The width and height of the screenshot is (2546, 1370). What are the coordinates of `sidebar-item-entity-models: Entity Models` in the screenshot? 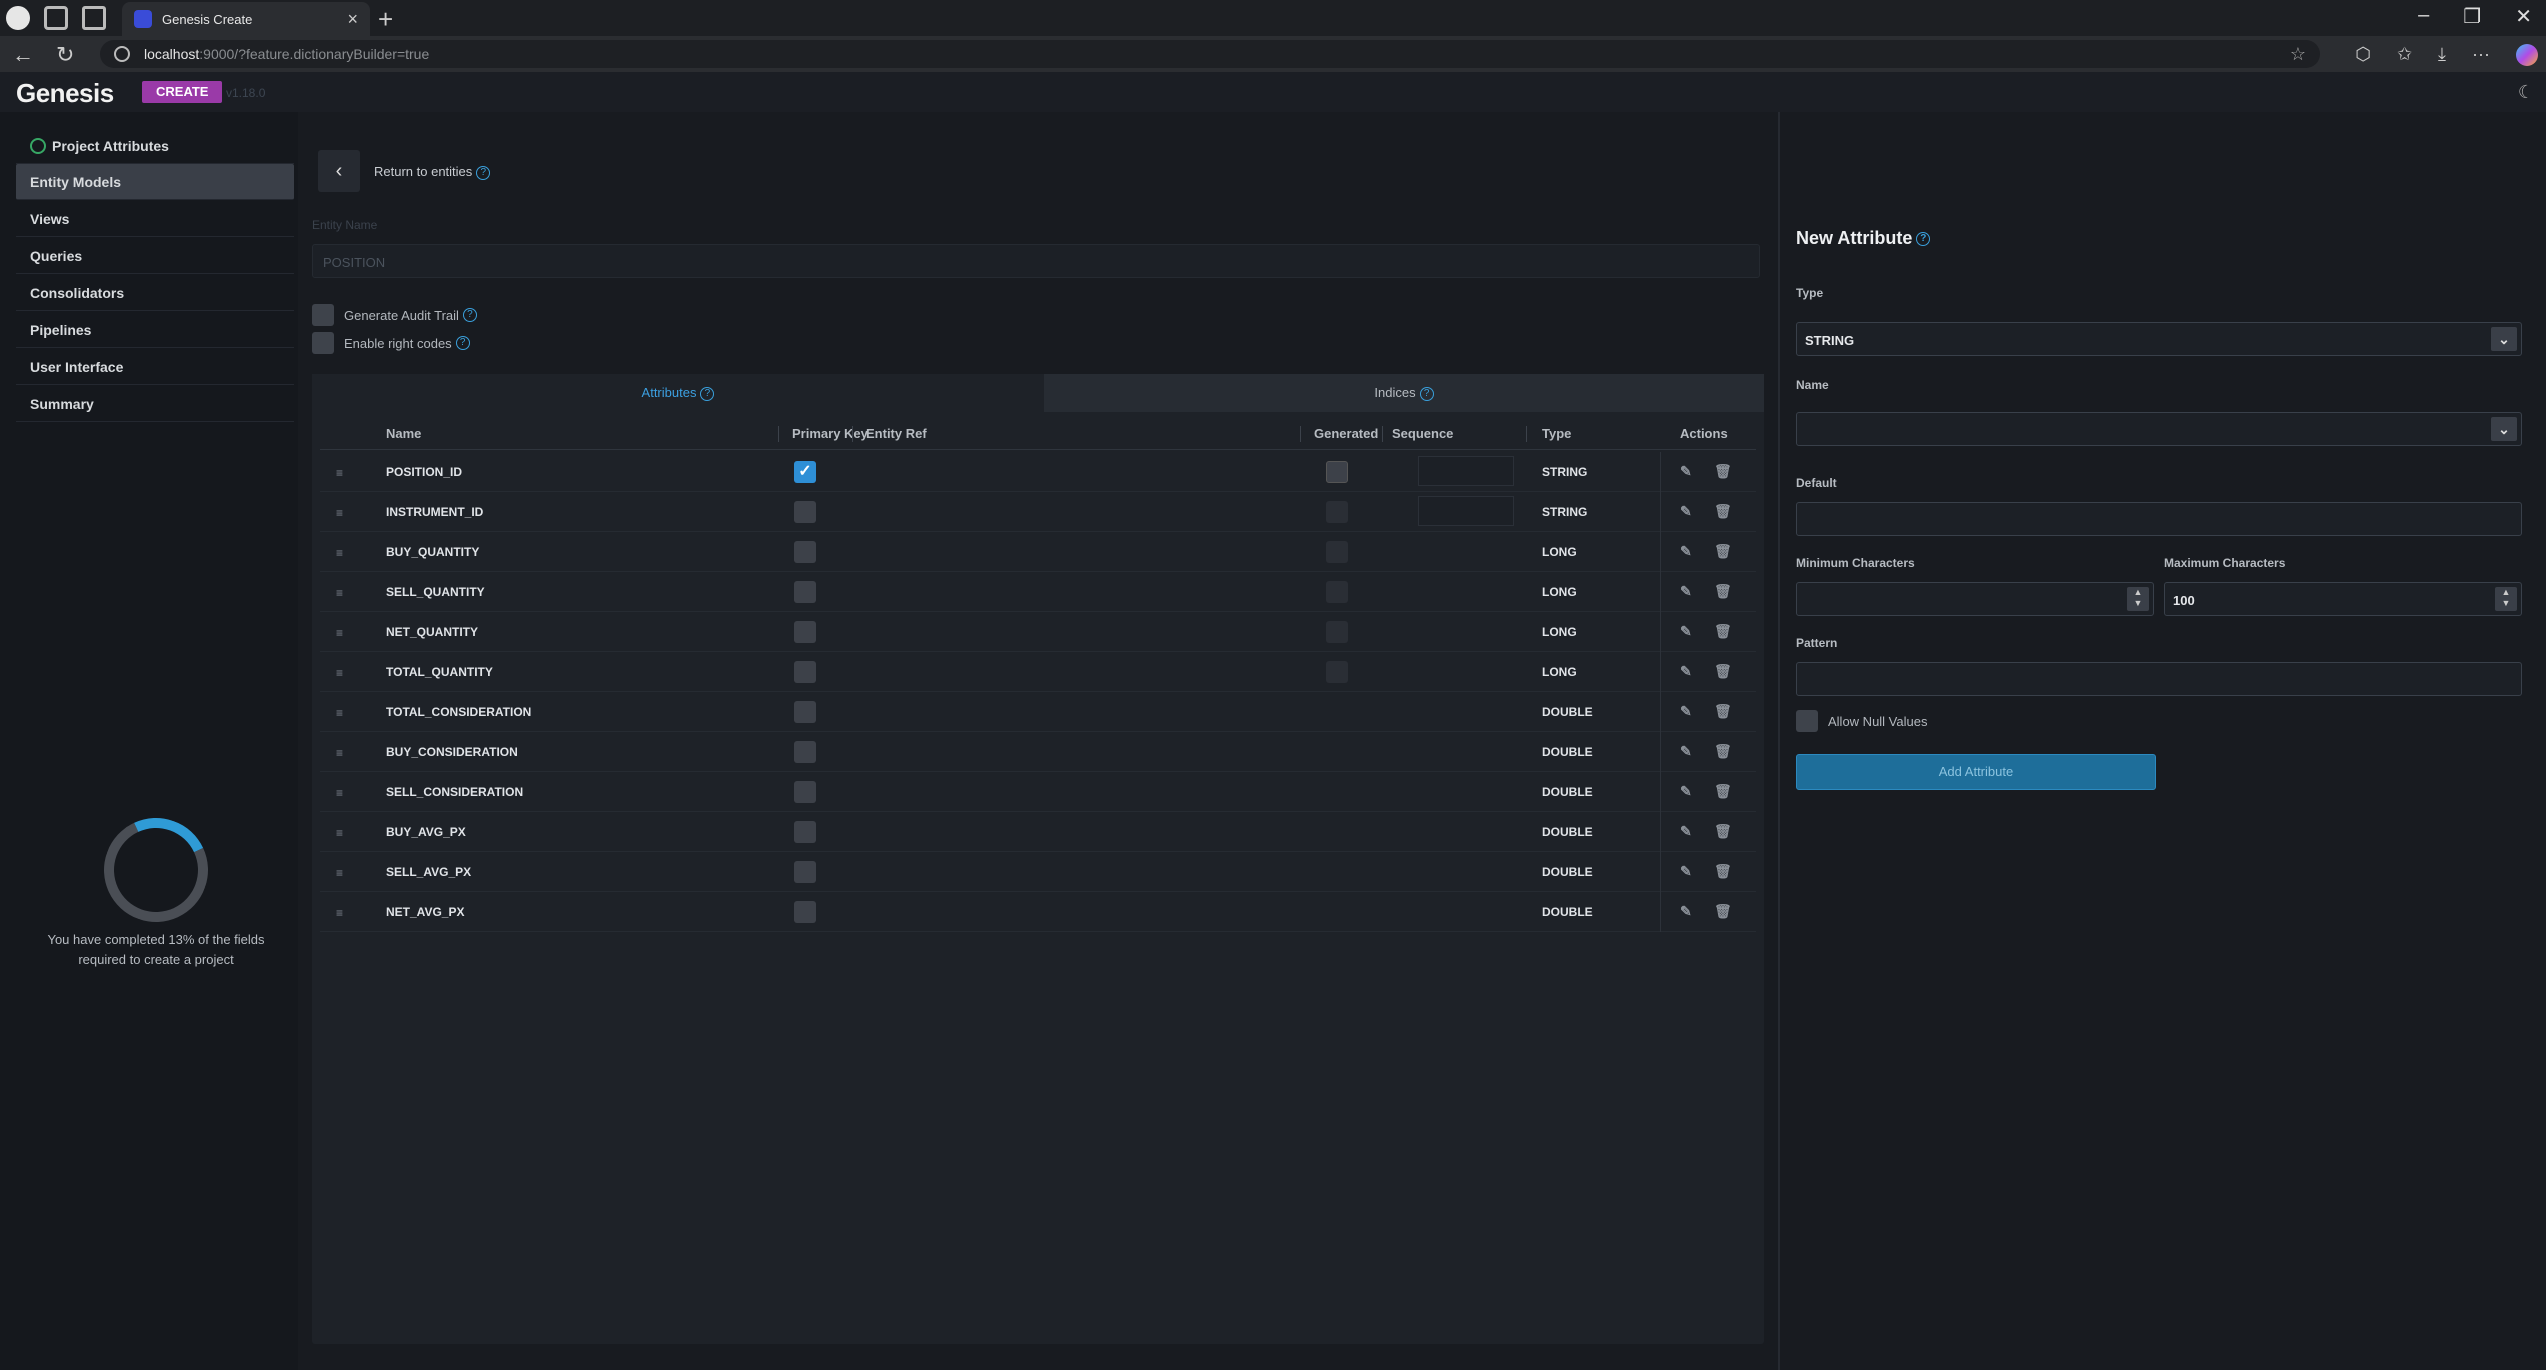 It's located at (155, 182).